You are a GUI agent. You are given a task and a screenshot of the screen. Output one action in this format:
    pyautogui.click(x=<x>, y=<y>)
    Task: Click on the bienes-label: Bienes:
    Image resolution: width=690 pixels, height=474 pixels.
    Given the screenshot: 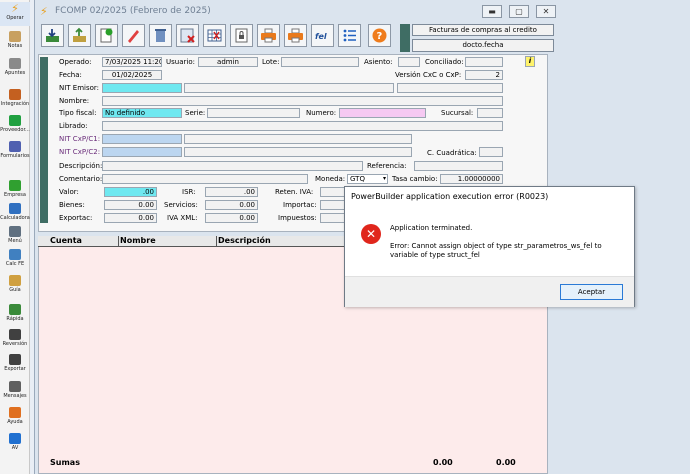 What is the action you would take?
    pyautogui.click(x=72, y=205)
    